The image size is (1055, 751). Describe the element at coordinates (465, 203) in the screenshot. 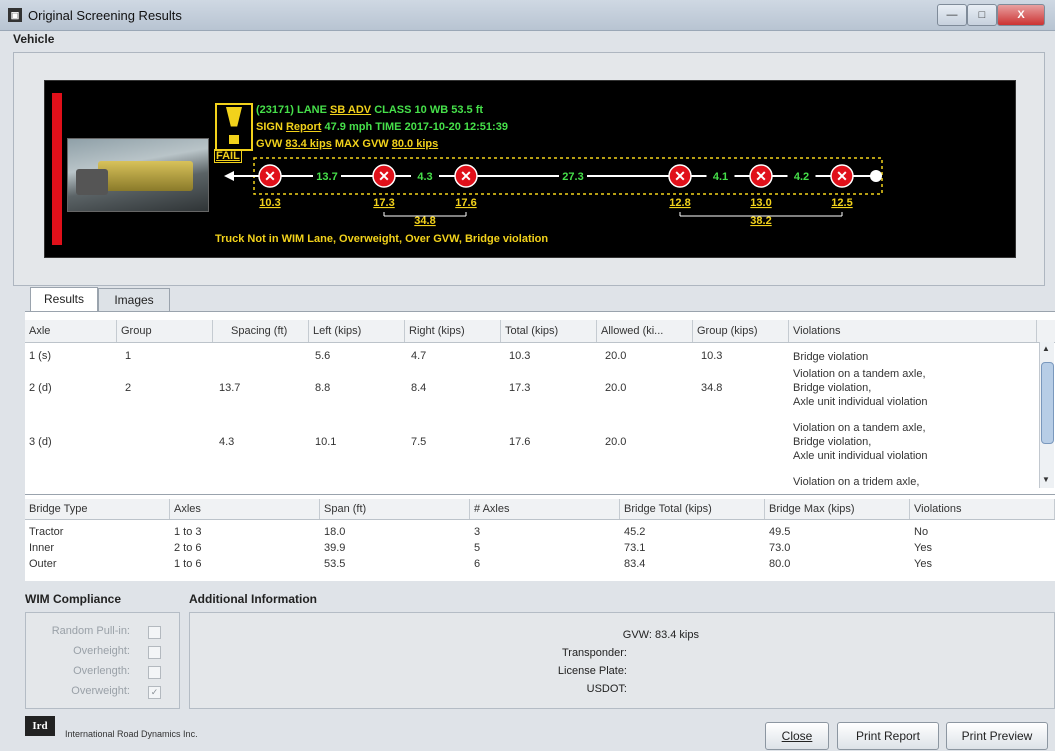

I see `axle-3-weight: 17.6` at that location.